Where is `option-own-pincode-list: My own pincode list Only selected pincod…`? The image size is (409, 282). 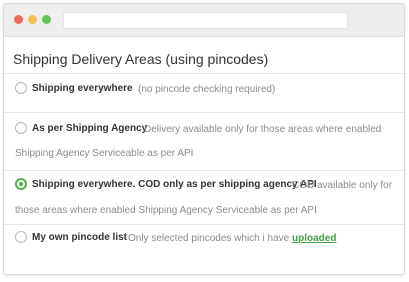 option-own-pincode-list: My own pincode list Only selected pincod… is located at coordinates (206, 243).